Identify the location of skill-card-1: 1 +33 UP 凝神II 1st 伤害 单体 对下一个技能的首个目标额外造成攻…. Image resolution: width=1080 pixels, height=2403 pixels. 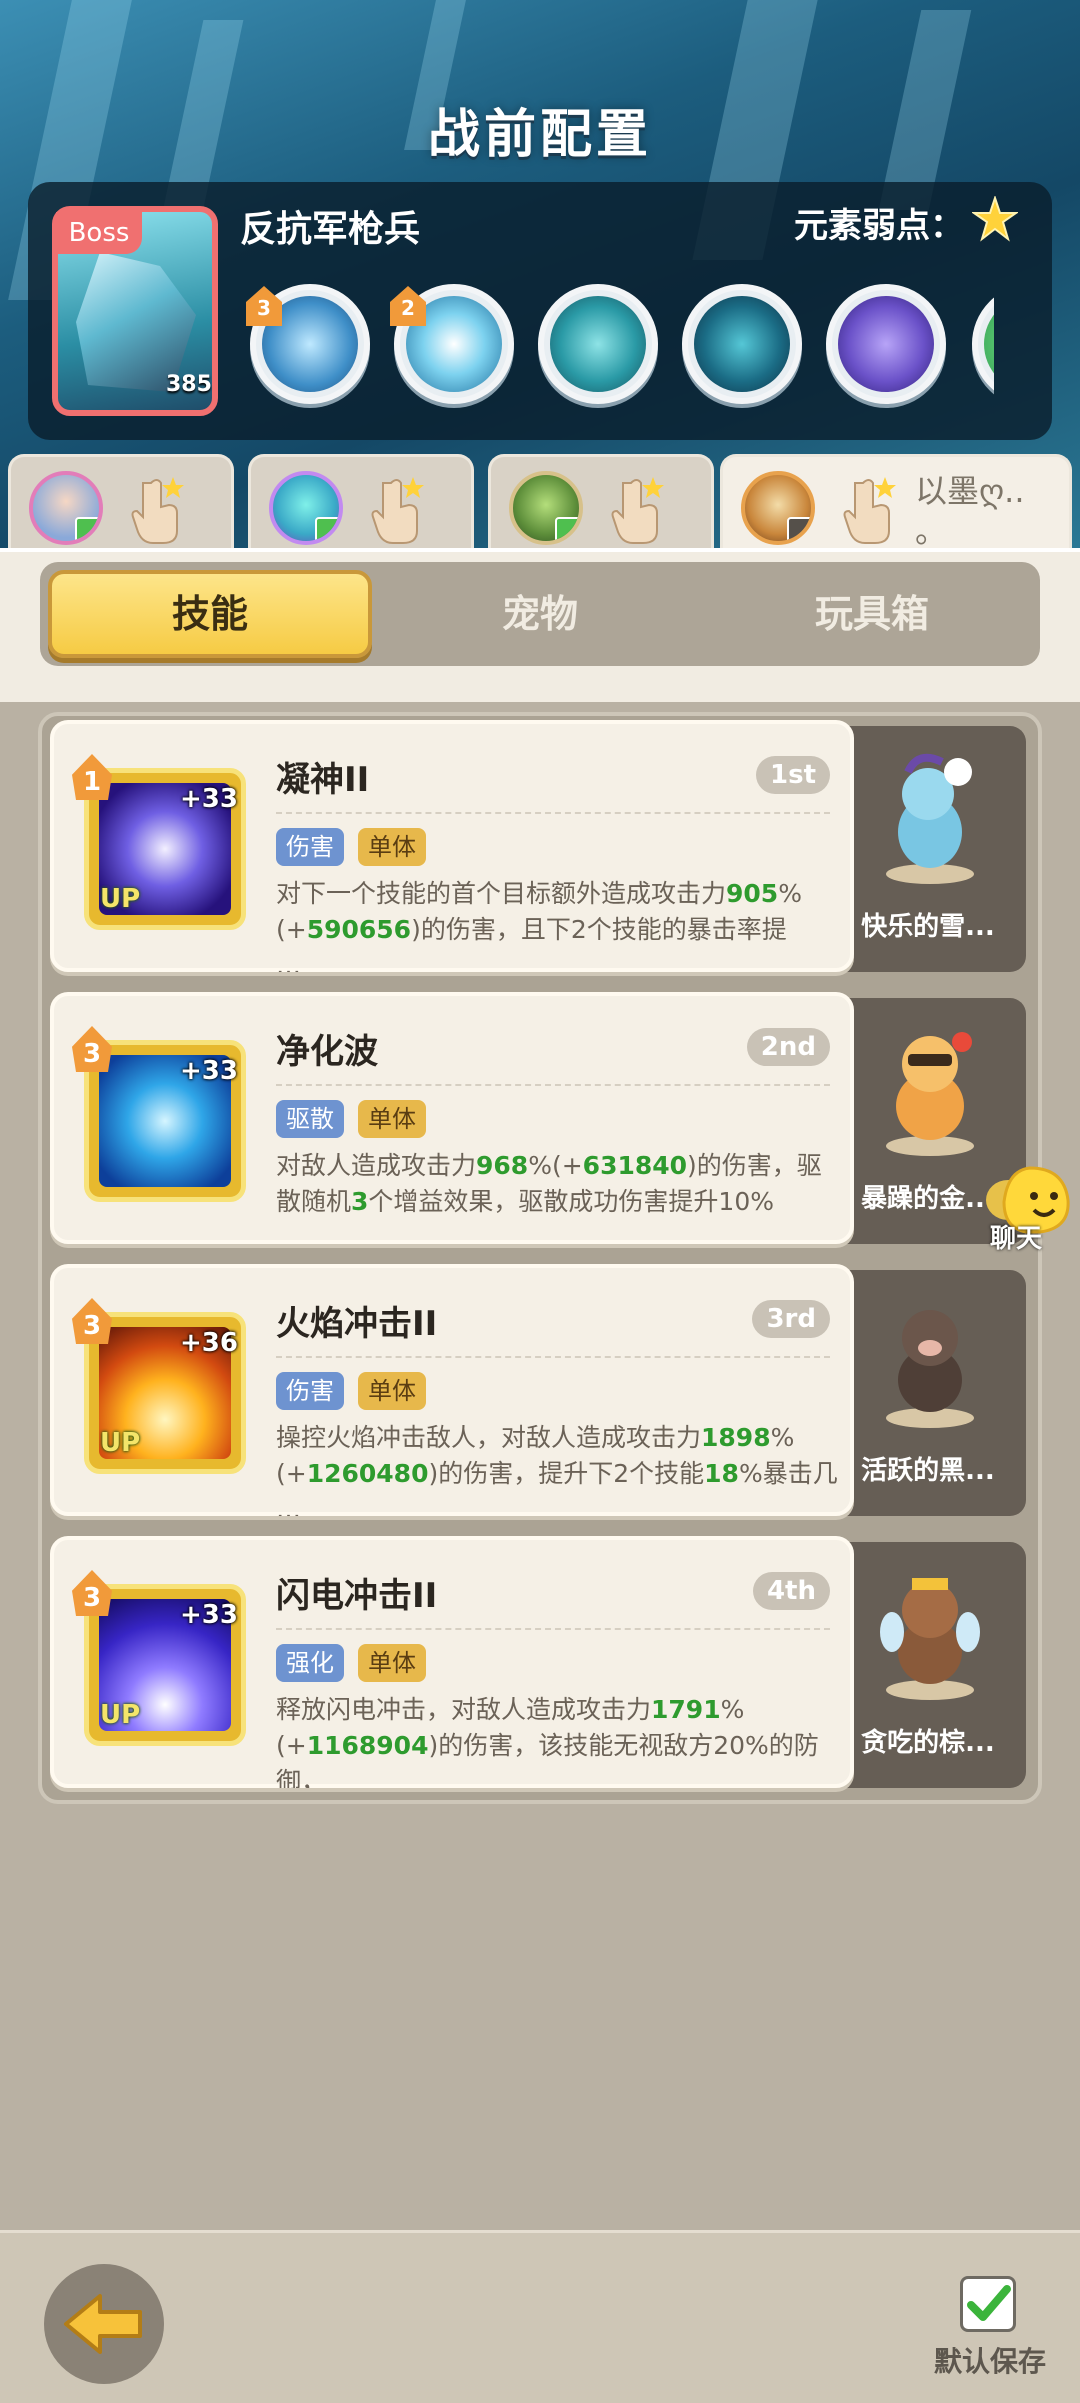
(452, 846).